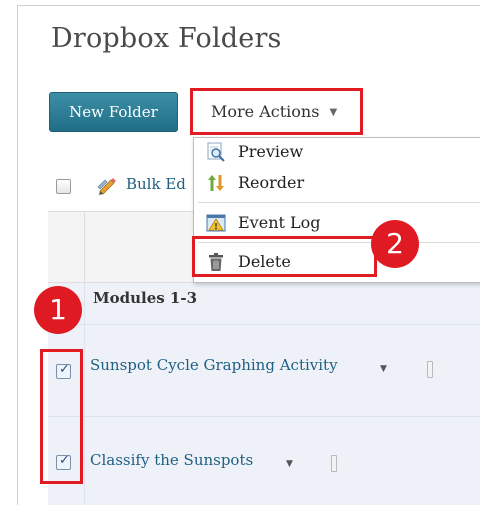  I want to click on menu-item-event-log: Event Log, so click(337, 224).